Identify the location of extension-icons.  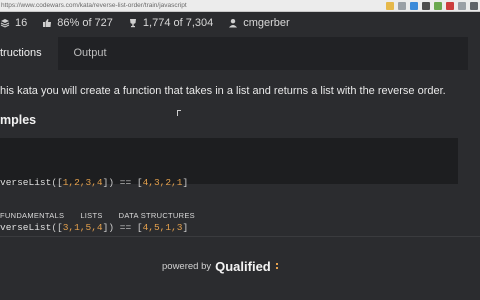
(432, 6).